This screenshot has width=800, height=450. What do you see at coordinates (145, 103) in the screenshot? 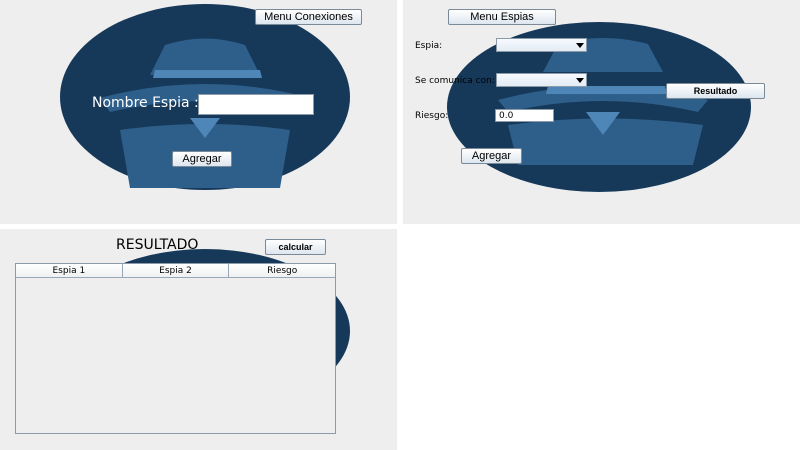
I see `nombre-espia-label: Nombre Espia :` at bounding box center [145, 103].